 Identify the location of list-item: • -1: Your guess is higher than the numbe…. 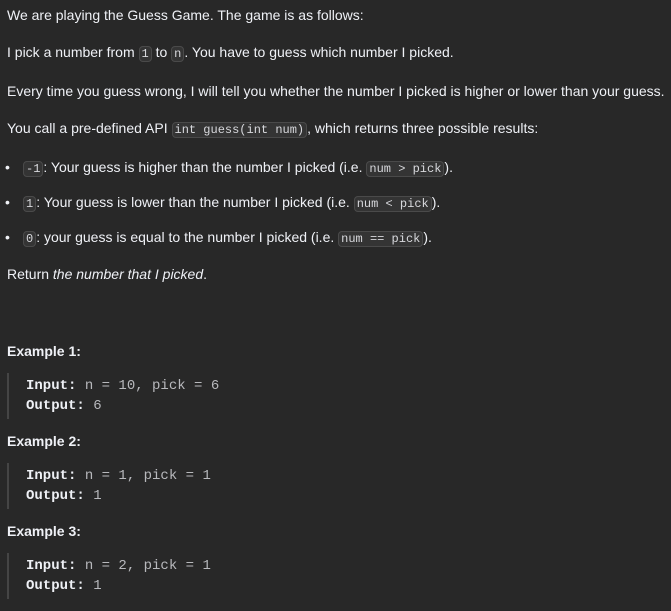
(229, 168).